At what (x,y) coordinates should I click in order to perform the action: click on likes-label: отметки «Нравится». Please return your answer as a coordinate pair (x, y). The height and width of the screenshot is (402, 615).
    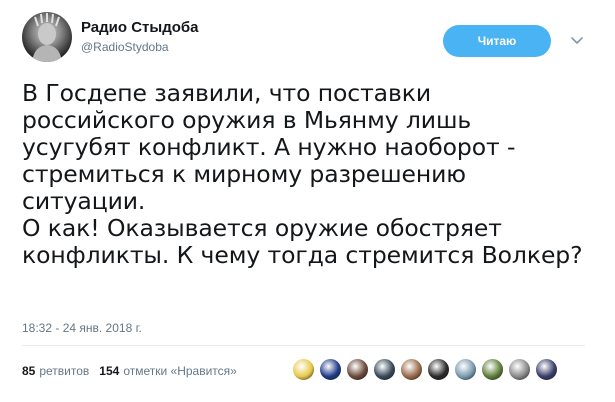
    Looking at the image, I should click on (180, 371).